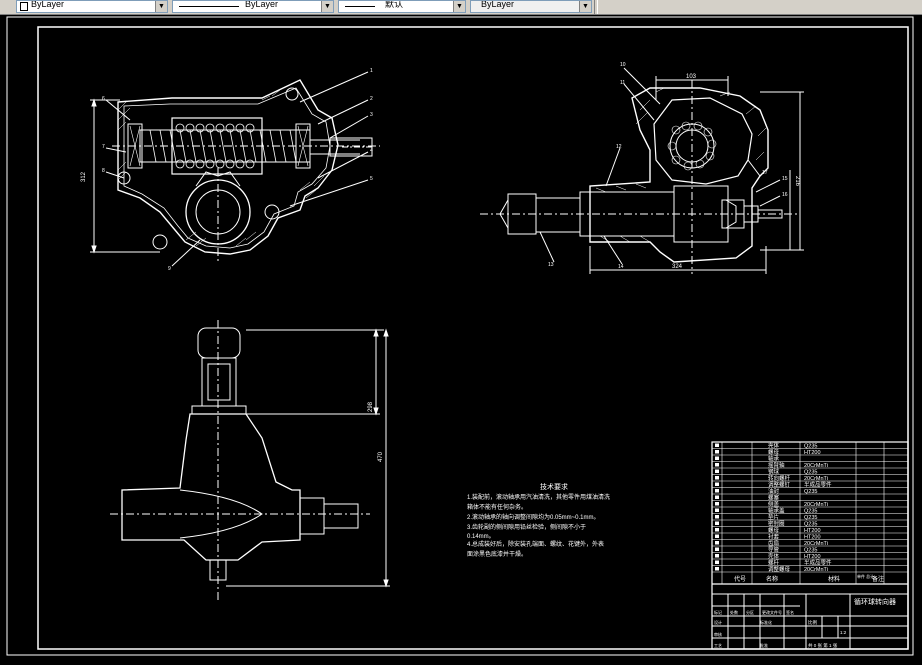 This screenshot has width=922, height=665. What do you see at coordinates (773, 517) in the screenshot?
I see `part-name: 垫片` at bounding box center [773, 517].